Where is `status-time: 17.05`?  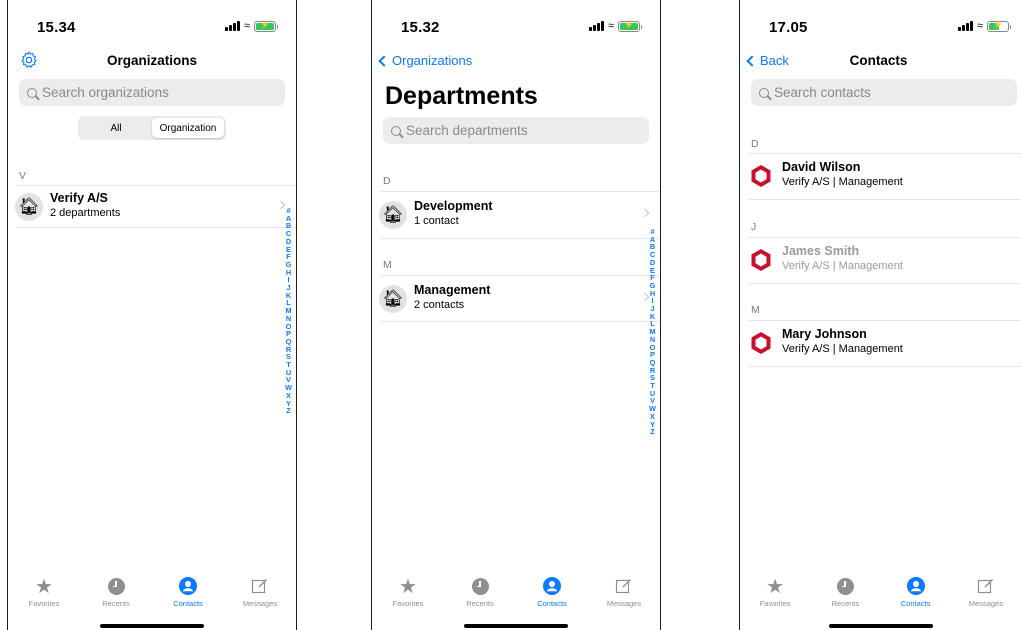 status-time: 17.05 is located at coordinates (788, 27).